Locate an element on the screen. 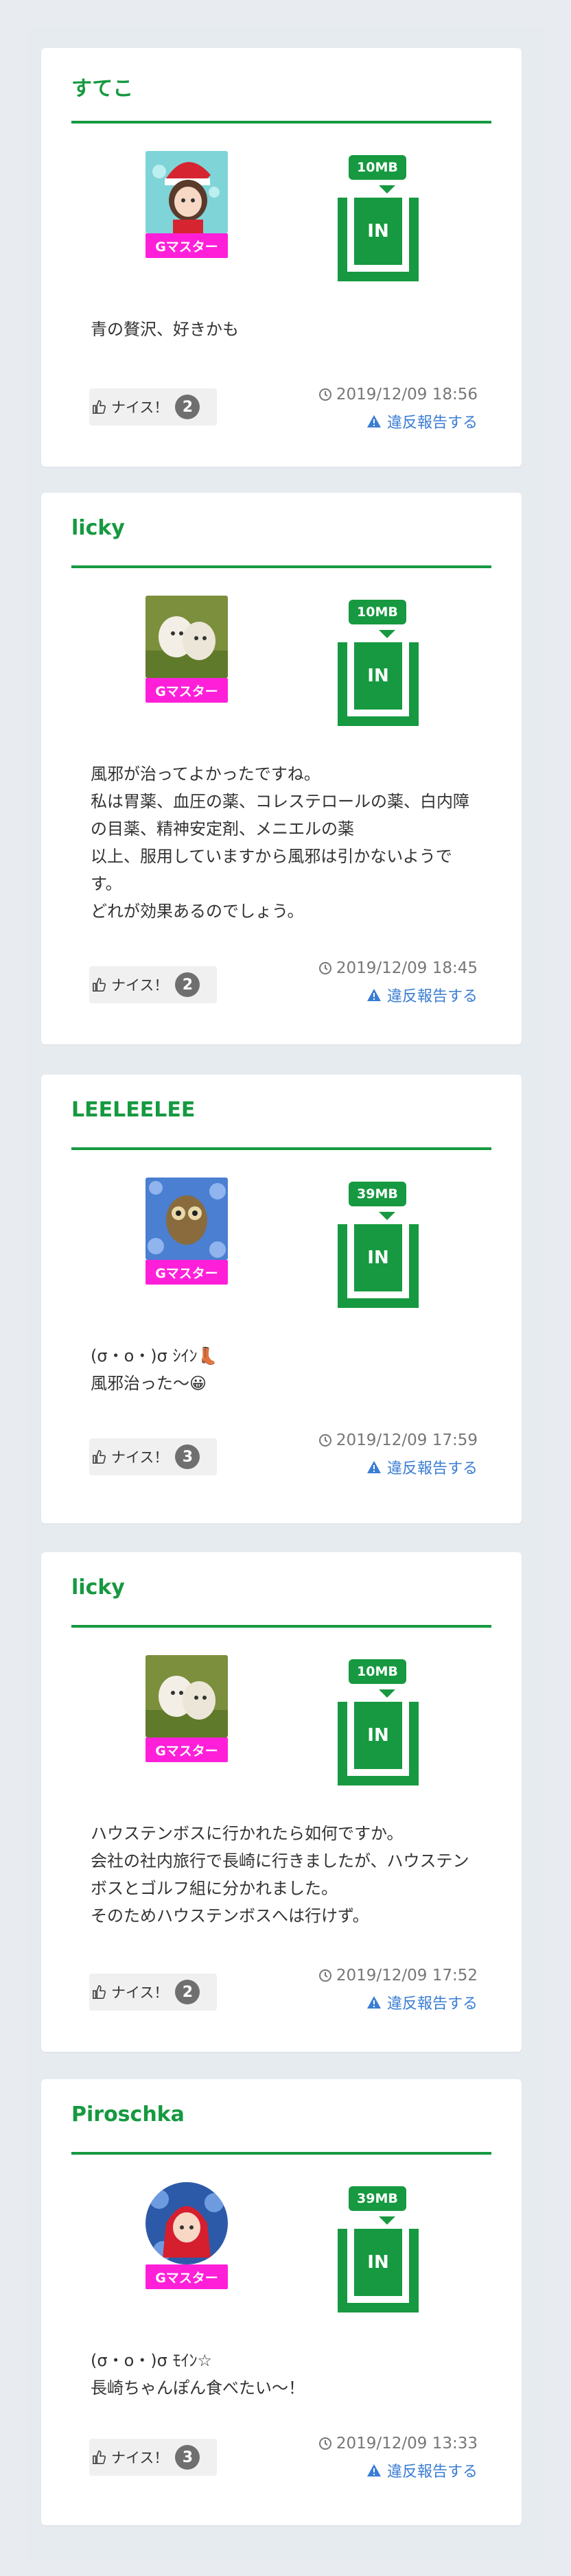  santa-girl-avatar-icon is located at coordinates (186, 192).